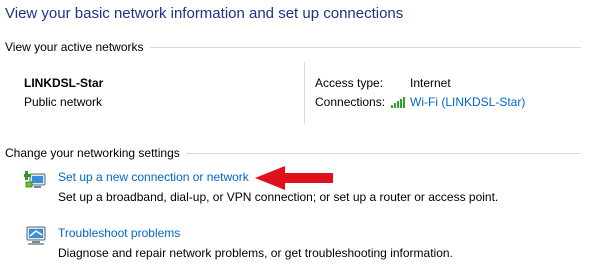  Describe the element at coordinates (349, 83) in the screenshot. I see `access-type-label: Access type:` at that location.